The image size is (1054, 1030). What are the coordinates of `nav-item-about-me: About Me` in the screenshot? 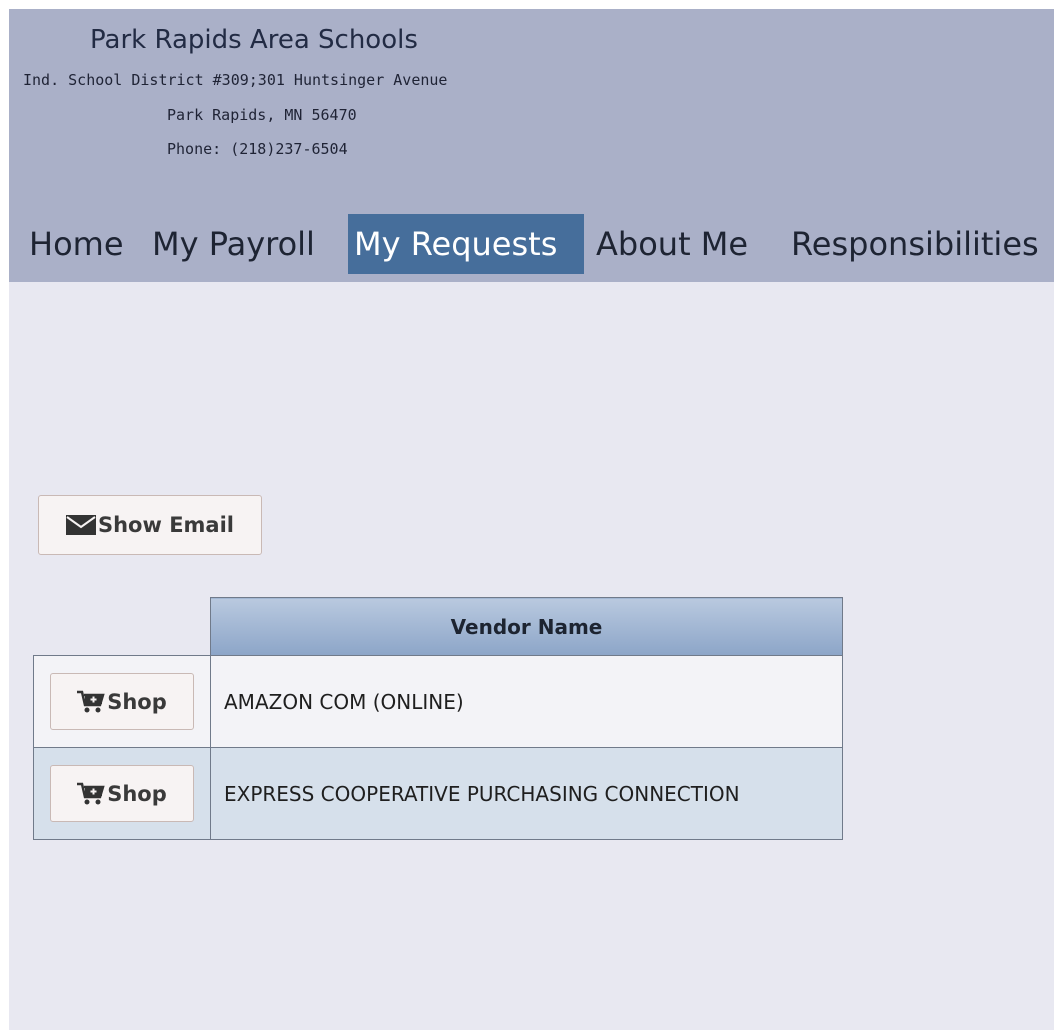 It's located at (672, 244).